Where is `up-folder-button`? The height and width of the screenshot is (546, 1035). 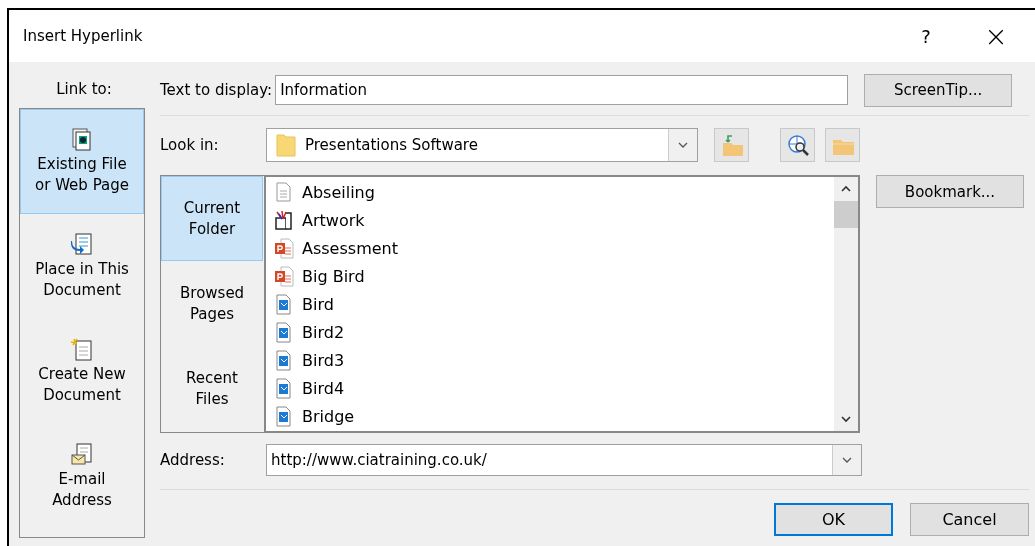
up-folder-button is located at coordinates (731, 145).